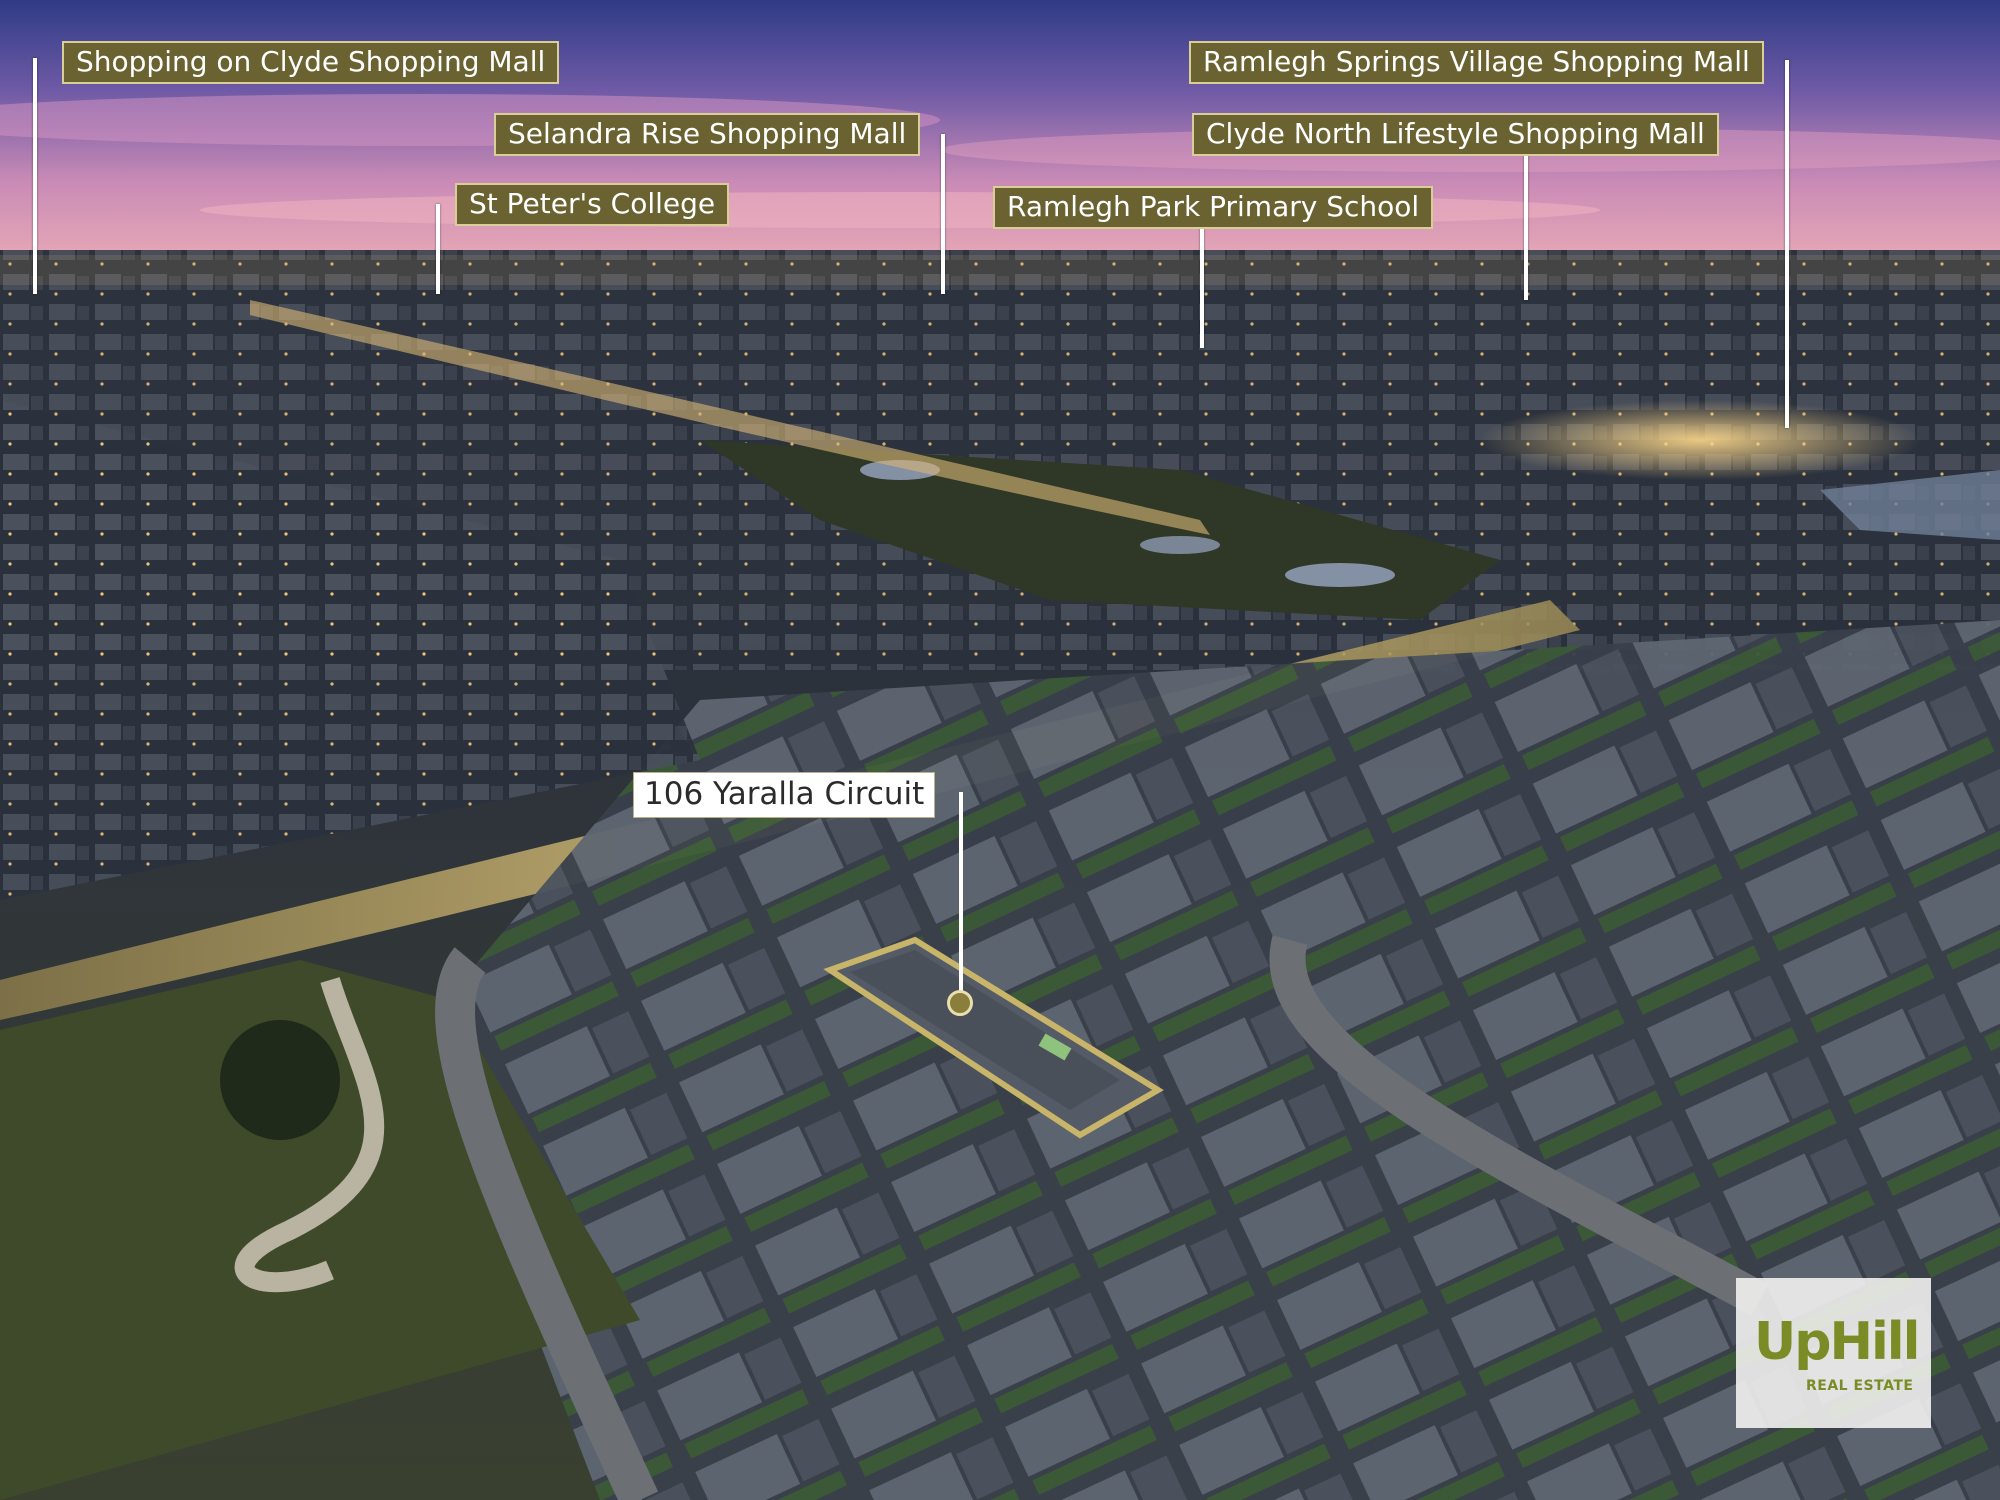 The width and height of the screenshot is (2000, 1500). I want to click on poi-label-ramlegh-park-primary: Ramlegh Park Primary School, so click(1213, 207).